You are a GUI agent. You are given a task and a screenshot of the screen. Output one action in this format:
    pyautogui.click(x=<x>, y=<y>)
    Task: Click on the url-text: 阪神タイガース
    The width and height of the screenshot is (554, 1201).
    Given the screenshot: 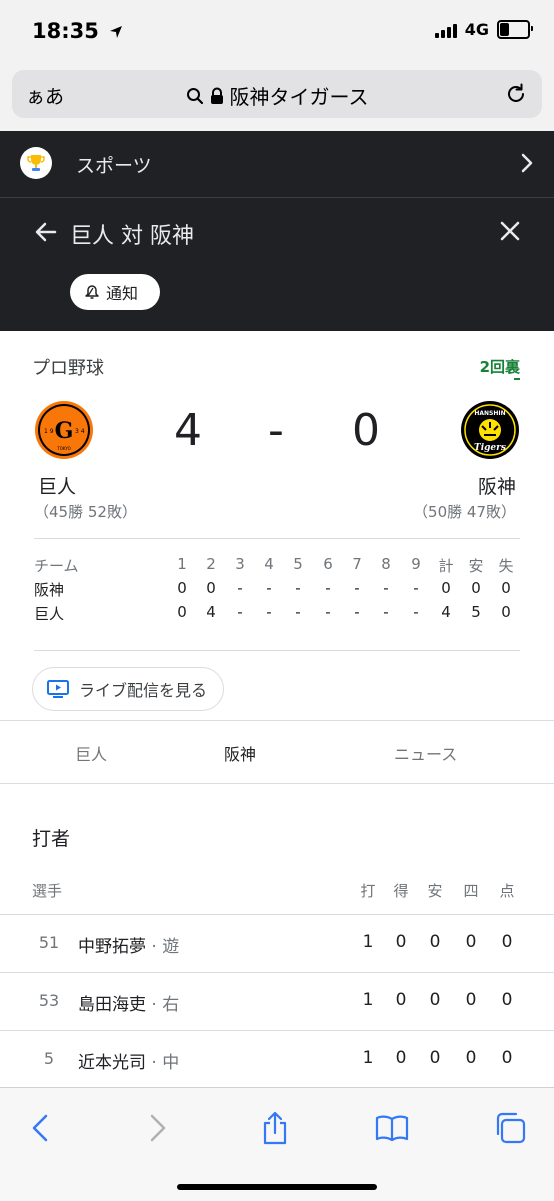 What is the action you would take?
    pyautogui.click(x=299, y=97)
    